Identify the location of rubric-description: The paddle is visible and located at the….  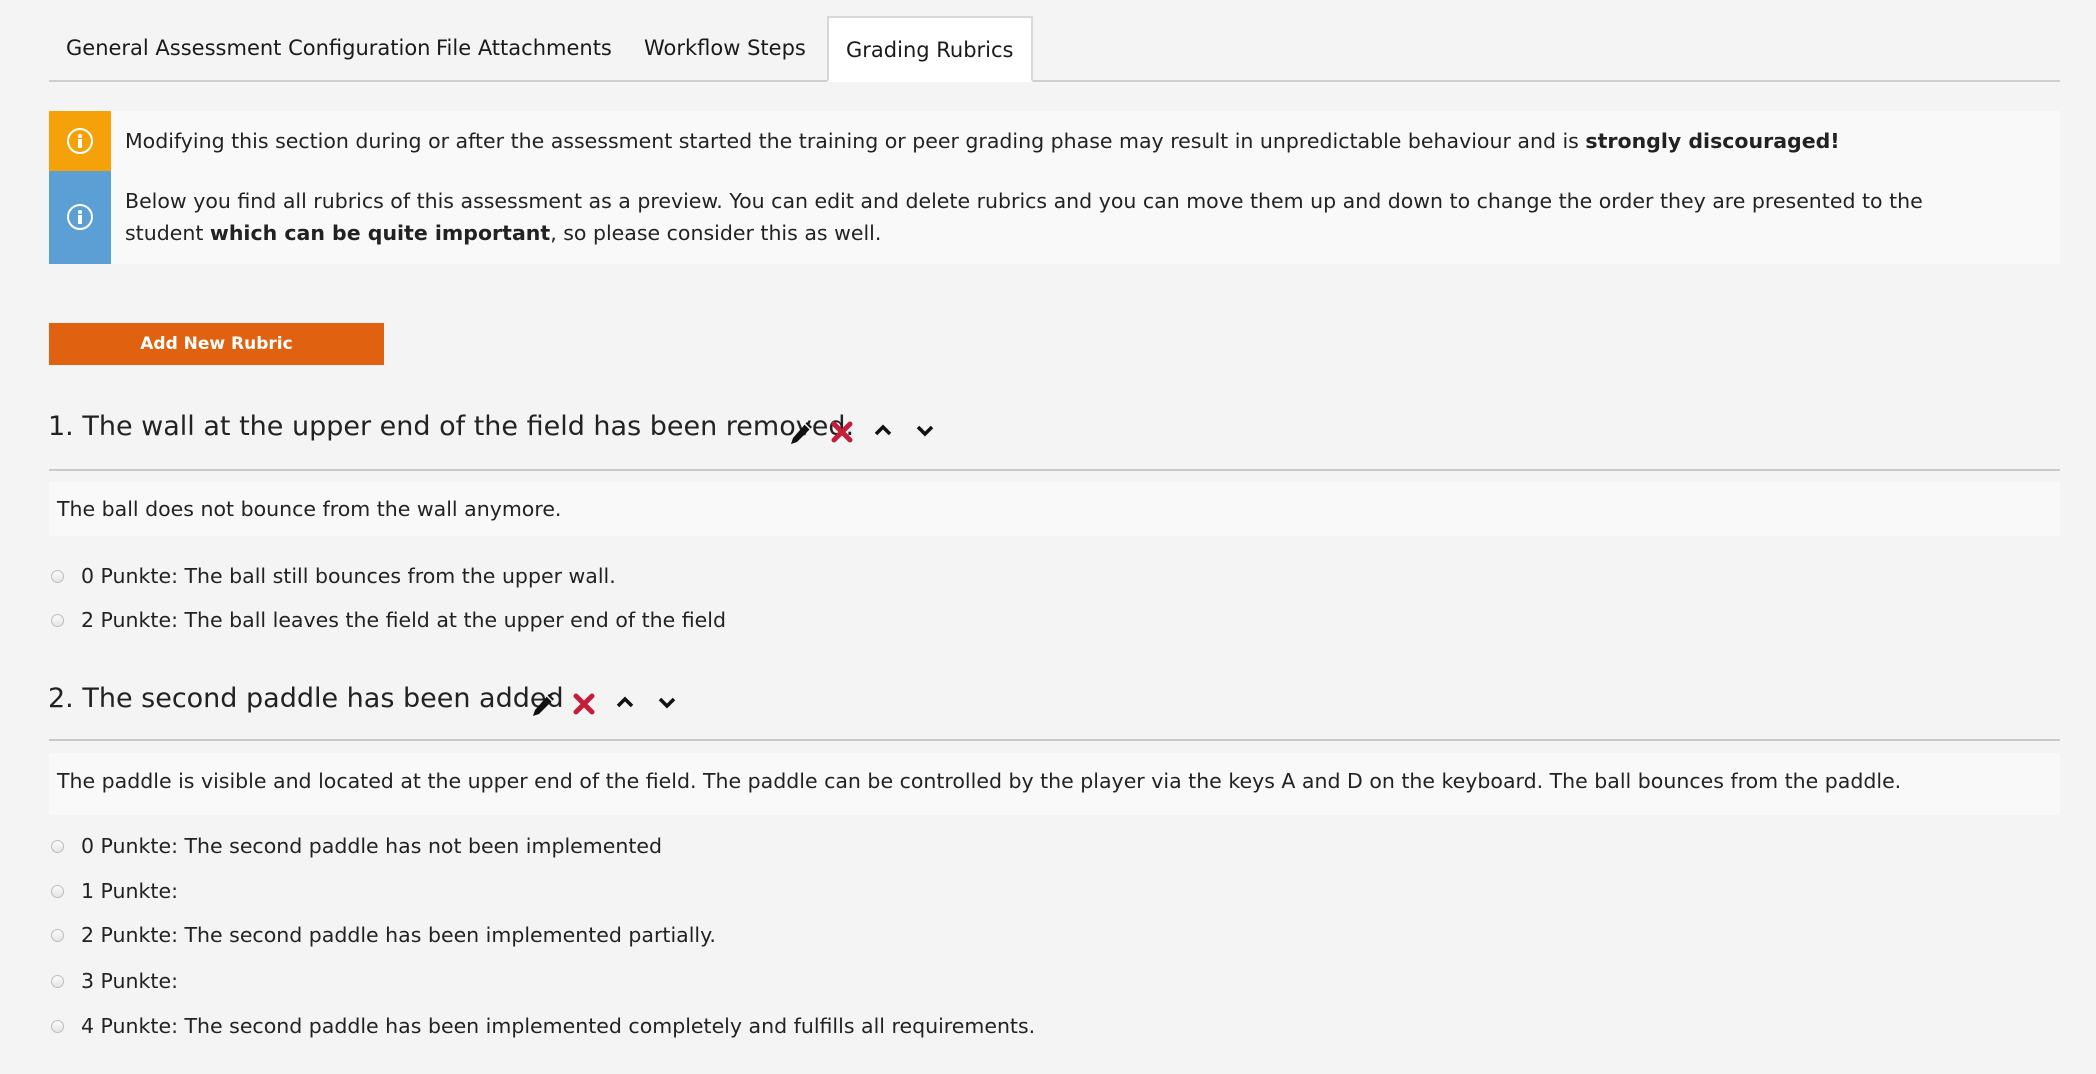
(1054, 784).